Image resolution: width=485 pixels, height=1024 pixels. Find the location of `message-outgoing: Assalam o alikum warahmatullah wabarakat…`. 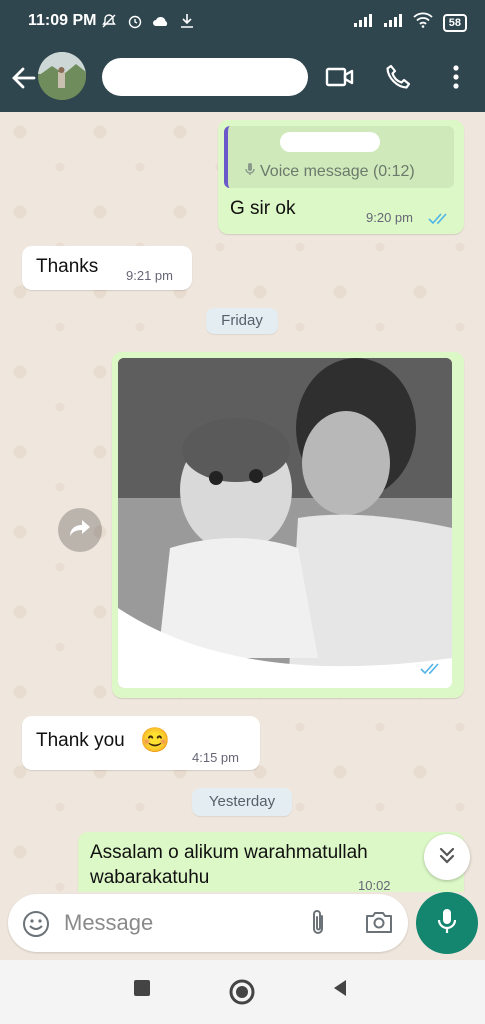

message-outgoing: Assalam o alikum warahmatullah wabarakat… is located at coordinates (271, 862).